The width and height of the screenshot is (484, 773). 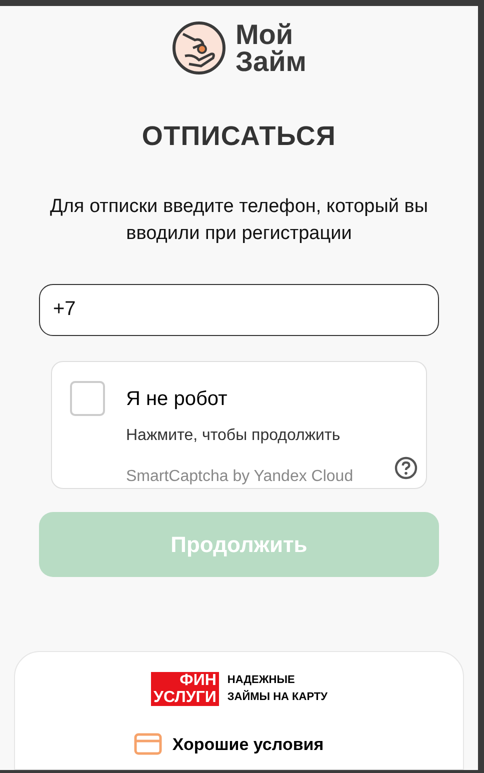 I want to click on instruction-text: Для отписки введите телефон, который вы вводили при регистрации, so click(x=239, y=220).